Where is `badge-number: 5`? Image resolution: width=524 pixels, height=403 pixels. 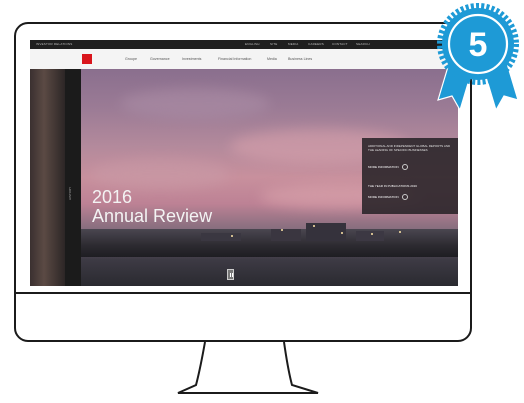 badge-number: 5 is located at coordinates (478, 45).